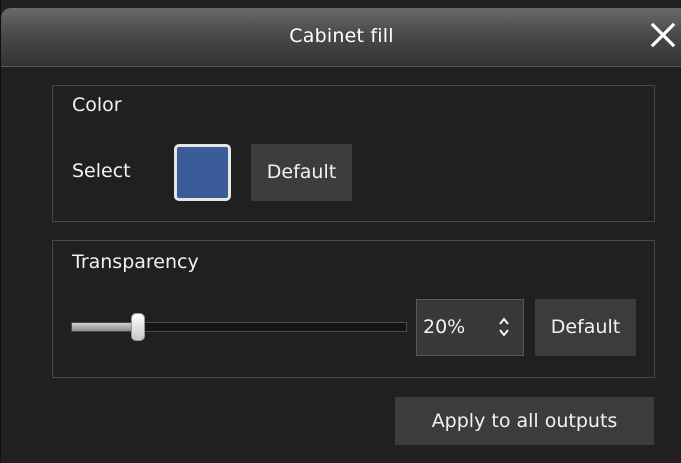  I want to click on dialog-title: Cabinet fill, so click(341, 36).